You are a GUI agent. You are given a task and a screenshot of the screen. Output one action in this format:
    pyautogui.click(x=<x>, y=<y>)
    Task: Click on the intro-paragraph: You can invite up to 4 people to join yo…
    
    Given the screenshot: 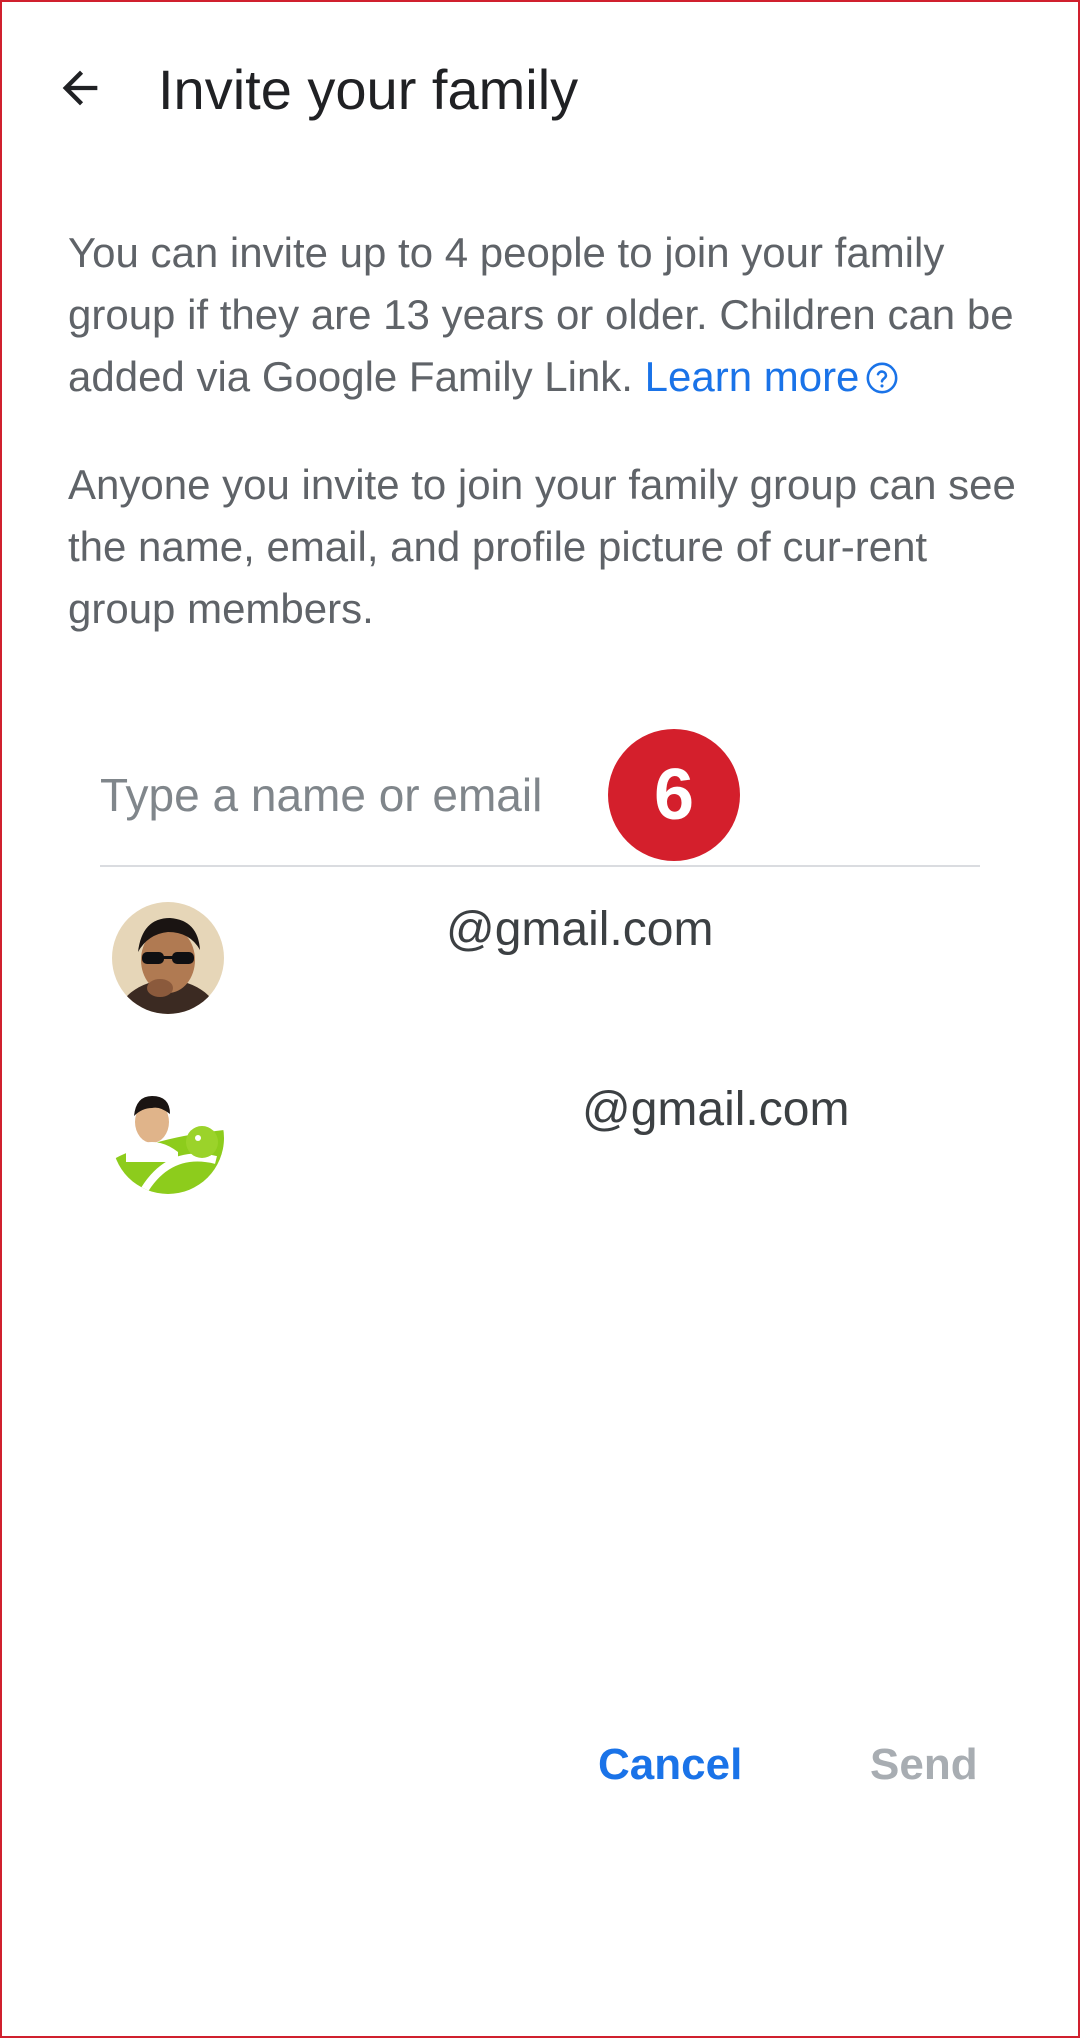 What is the action you would take?
    pyautogui.click(x=543, y=317)
    